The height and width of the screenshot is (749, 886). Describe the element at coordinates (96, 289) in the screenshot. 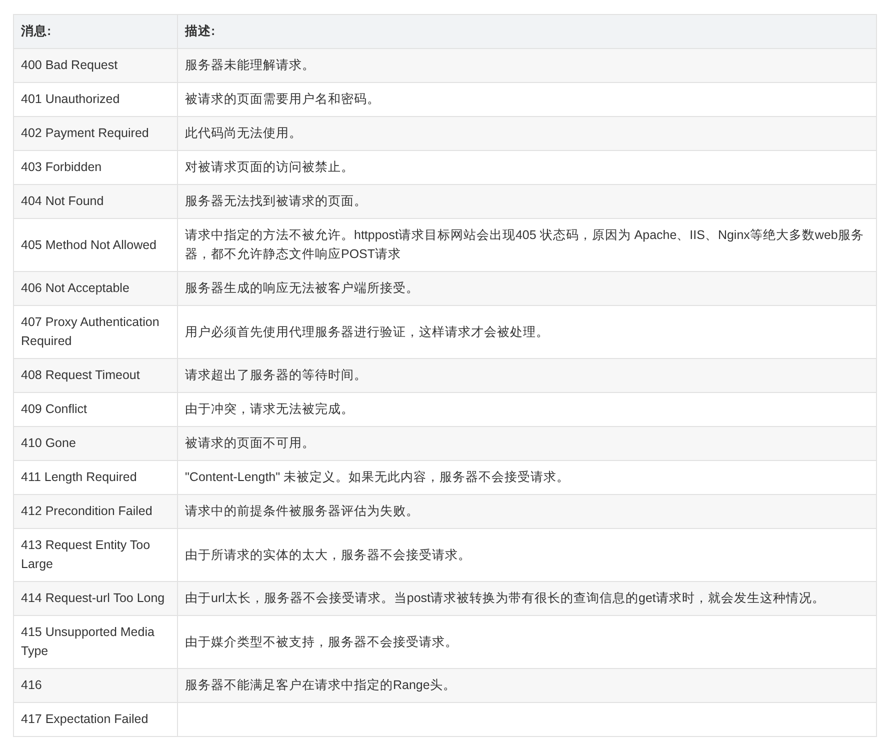

I see `table-cell: 406 Not Acceptable` at that location.